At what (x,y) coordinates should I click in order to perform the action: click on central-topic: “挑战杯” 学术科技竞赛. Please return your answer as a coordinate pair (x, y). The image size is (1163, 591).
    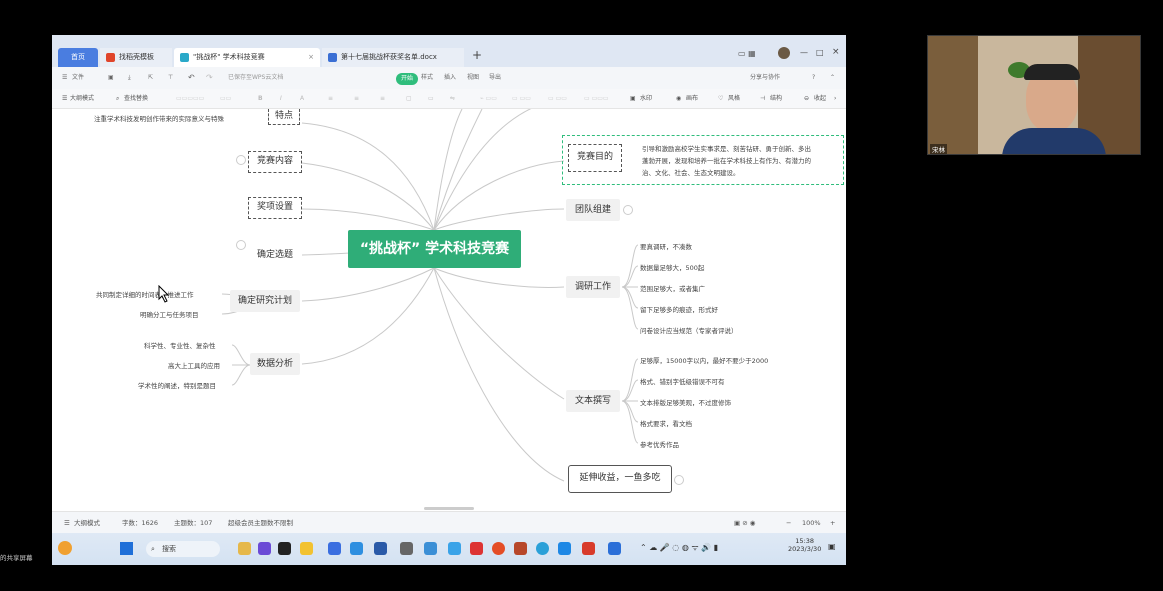
    Looking at the image, I should click on (434, 249).